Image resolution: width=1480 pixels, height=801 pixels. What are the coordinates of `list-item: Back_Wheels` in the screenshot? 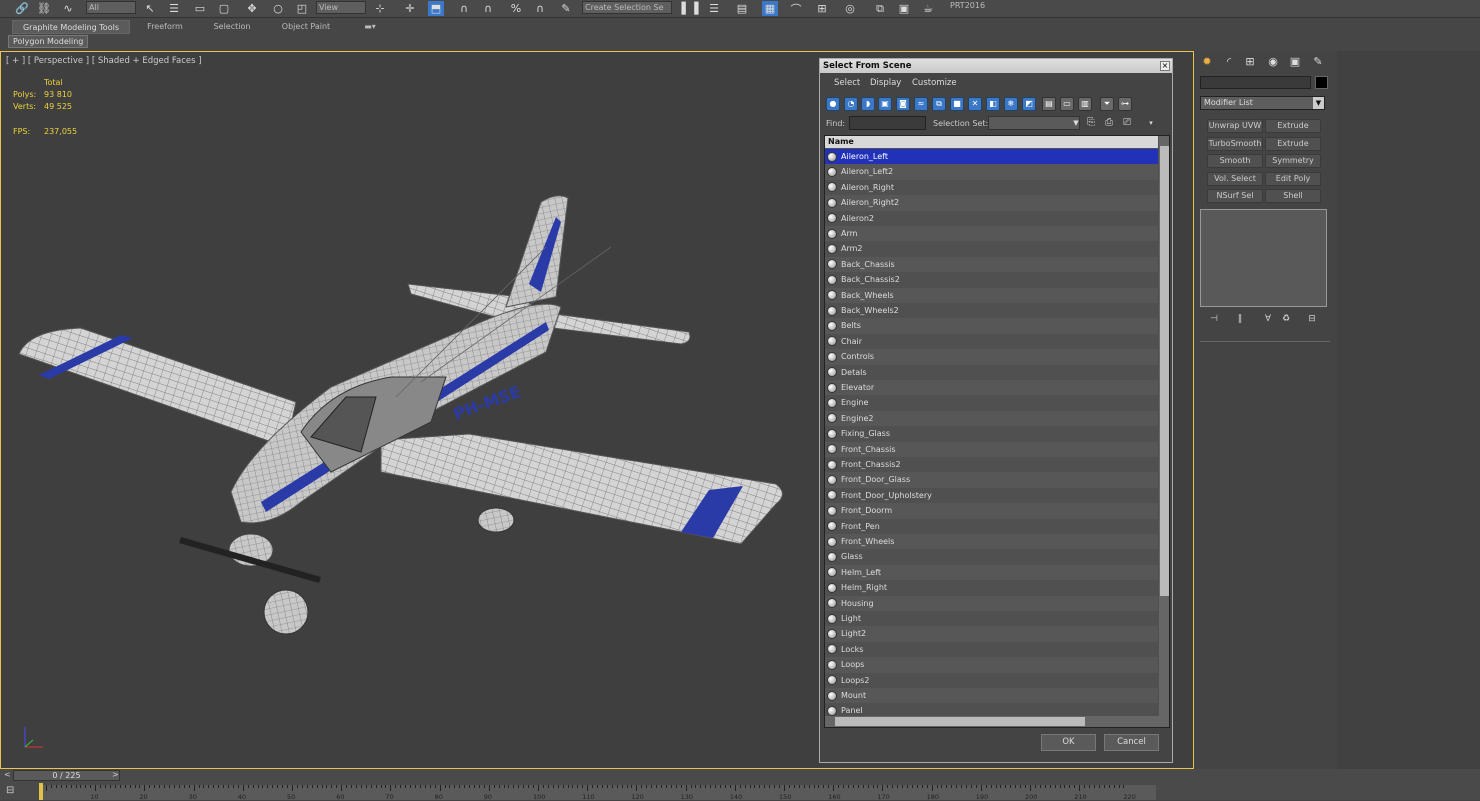 It's located at (991, 295).